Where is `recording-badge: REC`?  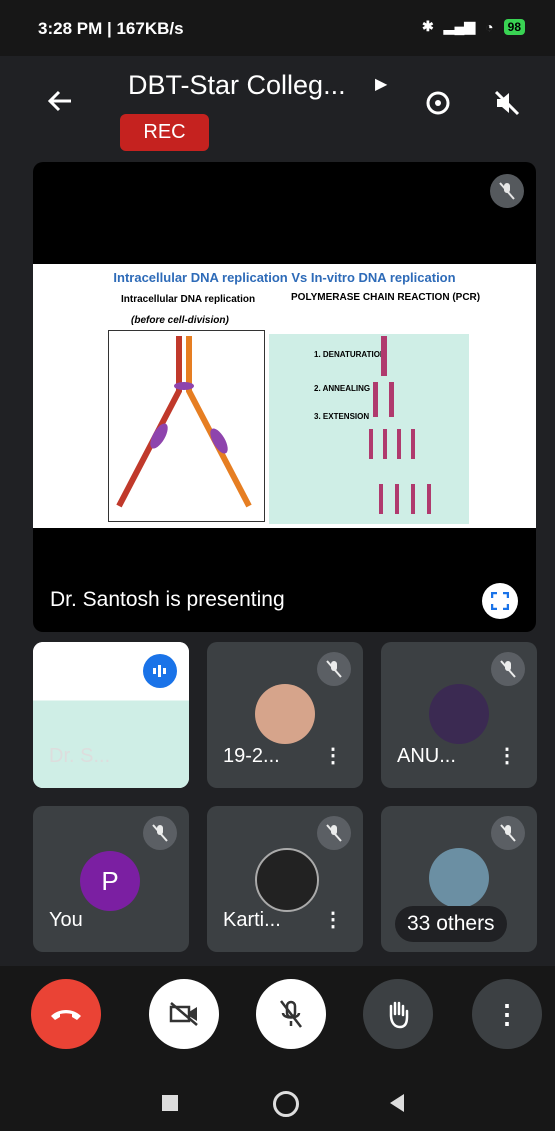
recording-badge: REC is located at coordinates (164, 132).